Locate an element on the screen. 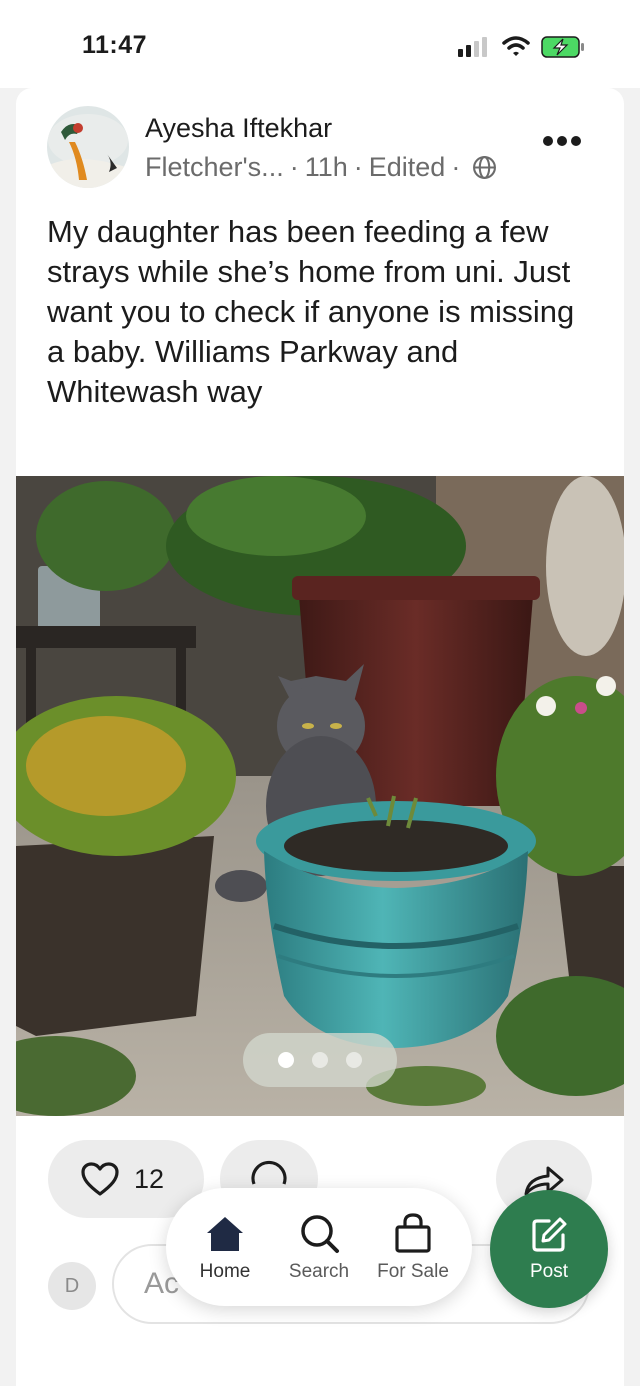 The image size is (640, 1386). nav-search: Search is located at coordinates (319, 1247).